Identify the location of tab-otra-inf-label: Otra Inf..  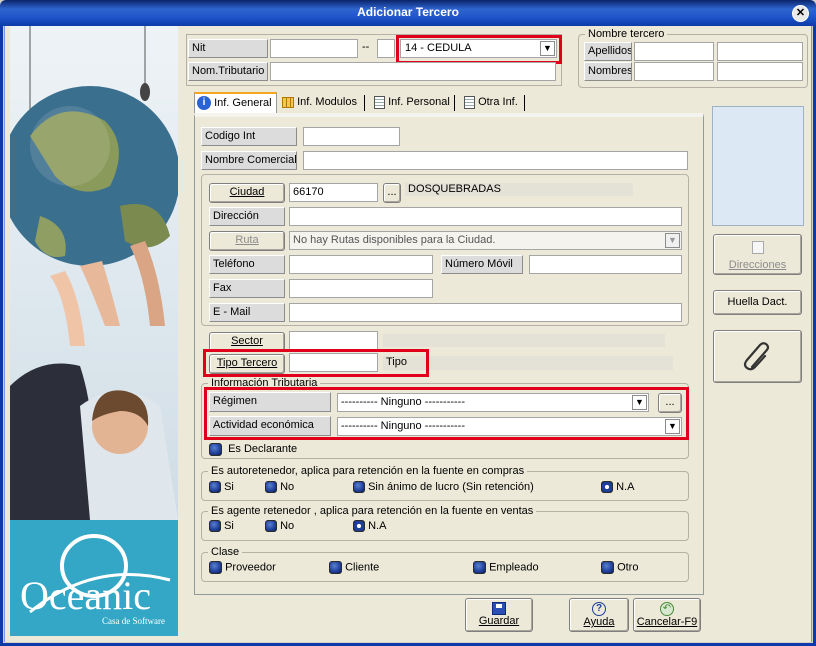
(498, 102).